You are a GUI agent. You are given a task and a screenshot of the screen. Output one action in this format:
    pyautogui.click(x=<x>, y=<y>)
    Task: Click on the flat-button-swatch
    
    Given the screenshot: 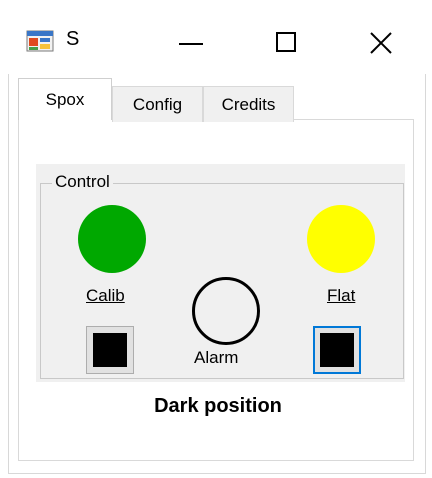 What is the action you would take?
    pyautogui.click(x=337, y=350)
    